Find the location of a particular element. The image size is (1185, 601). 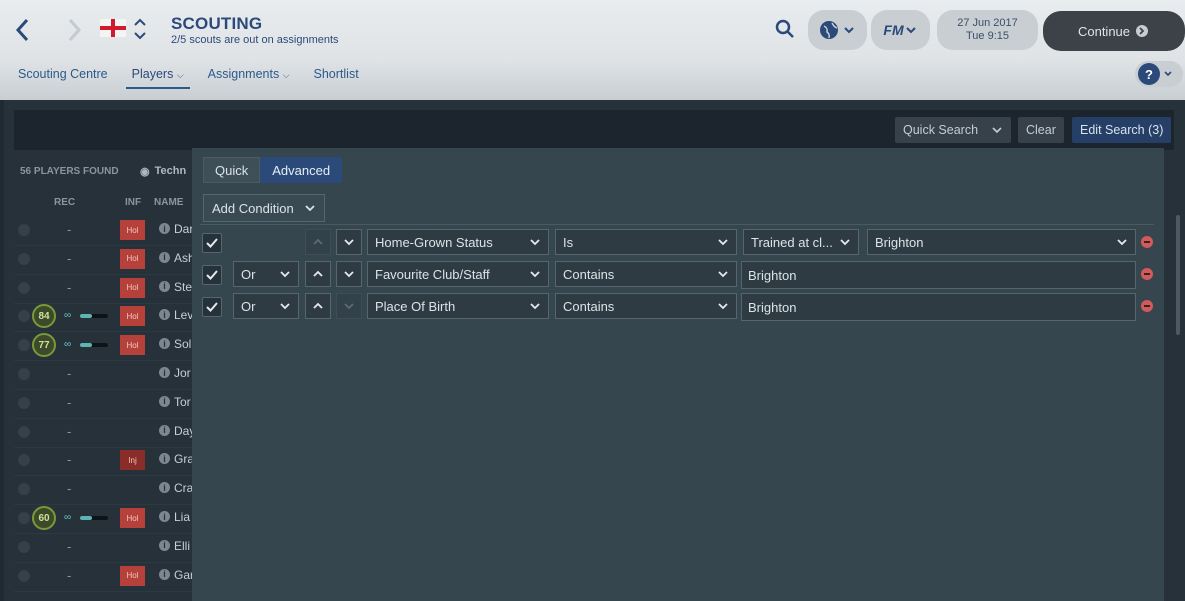

forward-arrow-icon is located at coordinates (74, 32).